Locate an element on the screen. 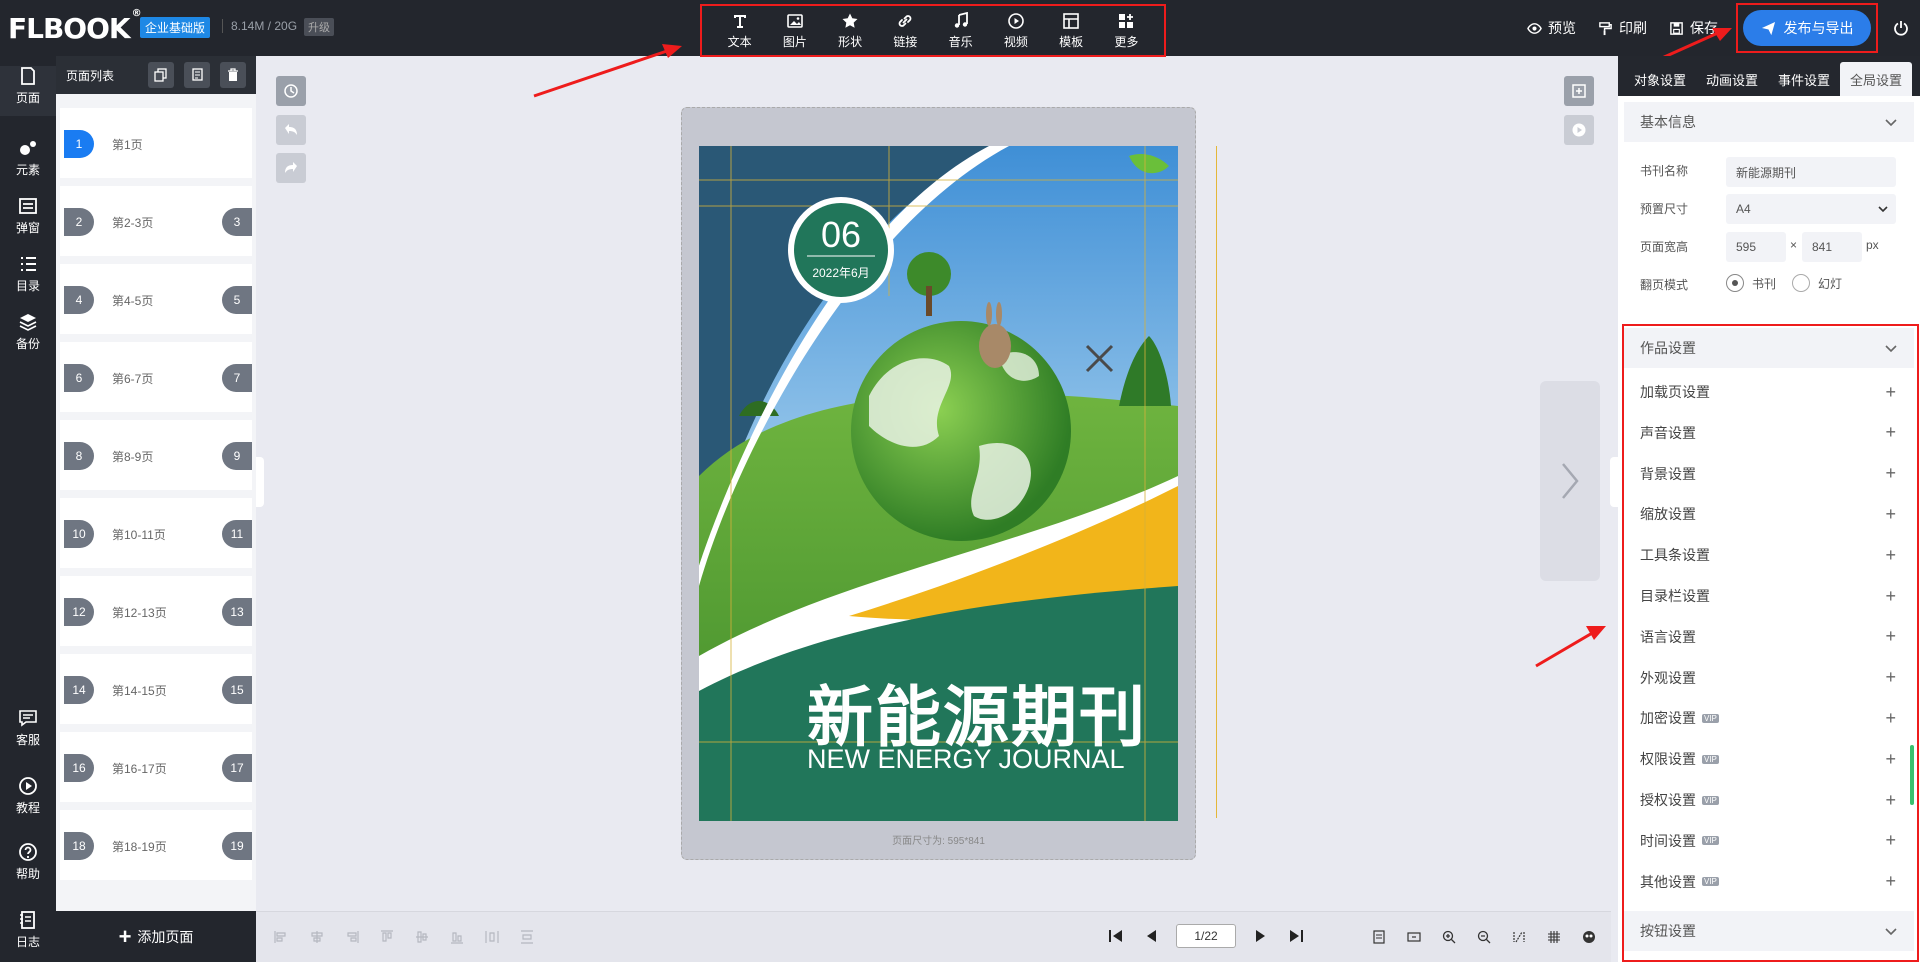 The width and height of the screenshot is (1920, 962). nav-popup: 弹窗 is located at coordinates (28, 216).